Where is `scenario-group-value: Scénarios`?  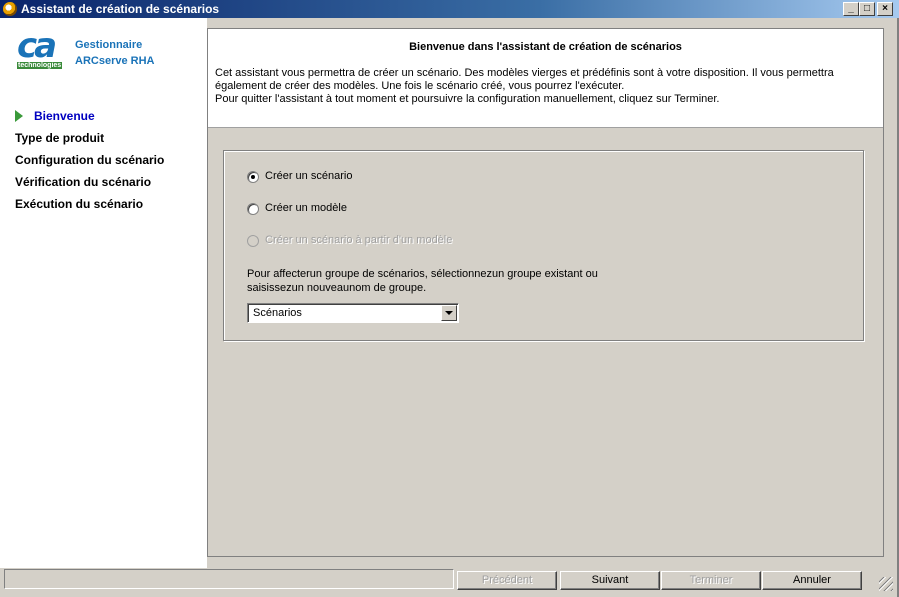
scenario-group-value: Scénarios is located at coordinates (277, 313).